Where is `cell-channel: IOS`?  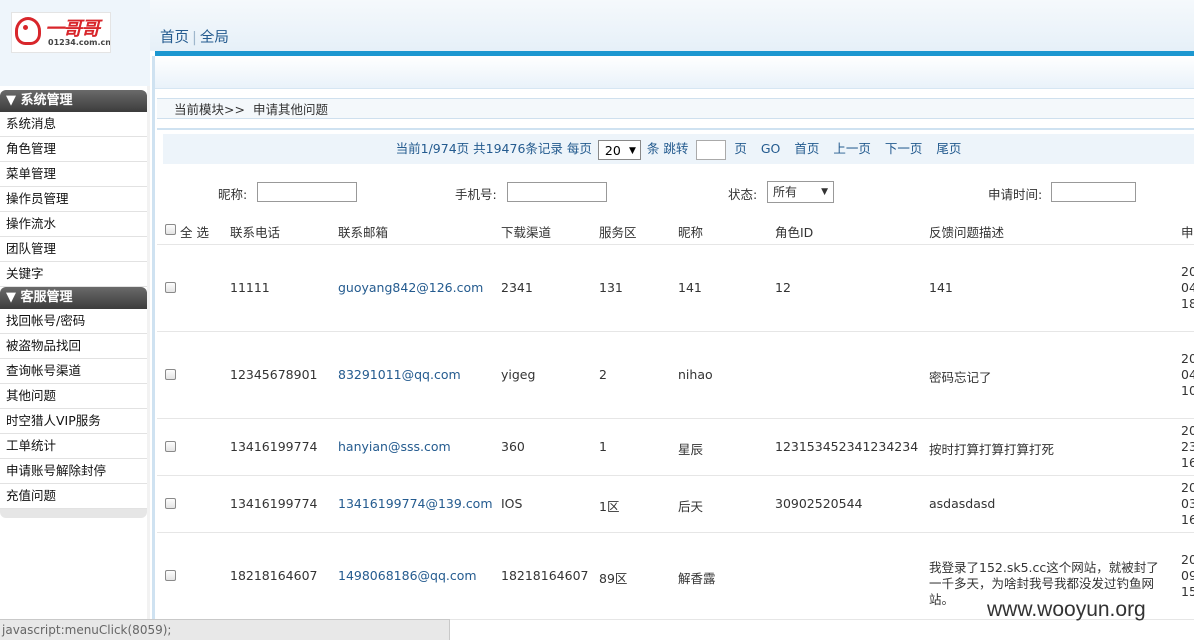 cell-channel: IOS is located at coordinates (512, 503).